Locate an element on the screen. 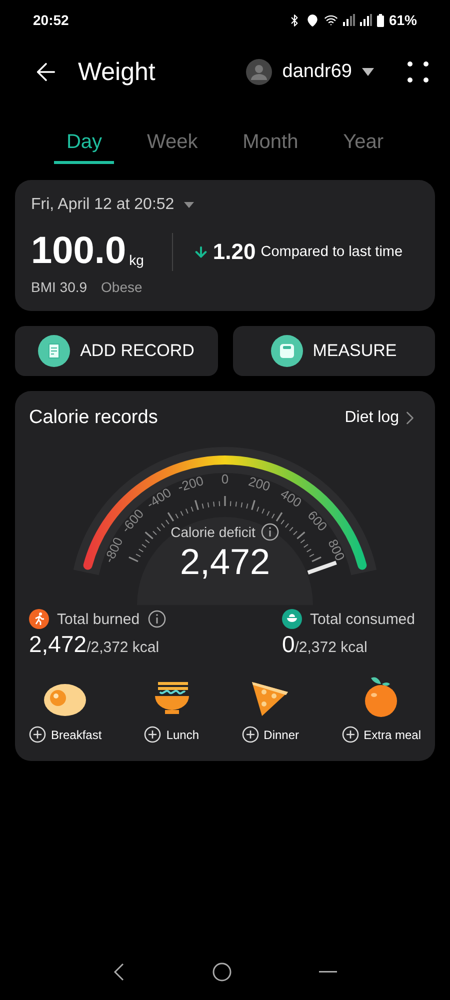  record-date: Fri, April 12 at 20:52 is located at coordinates (102, 205).